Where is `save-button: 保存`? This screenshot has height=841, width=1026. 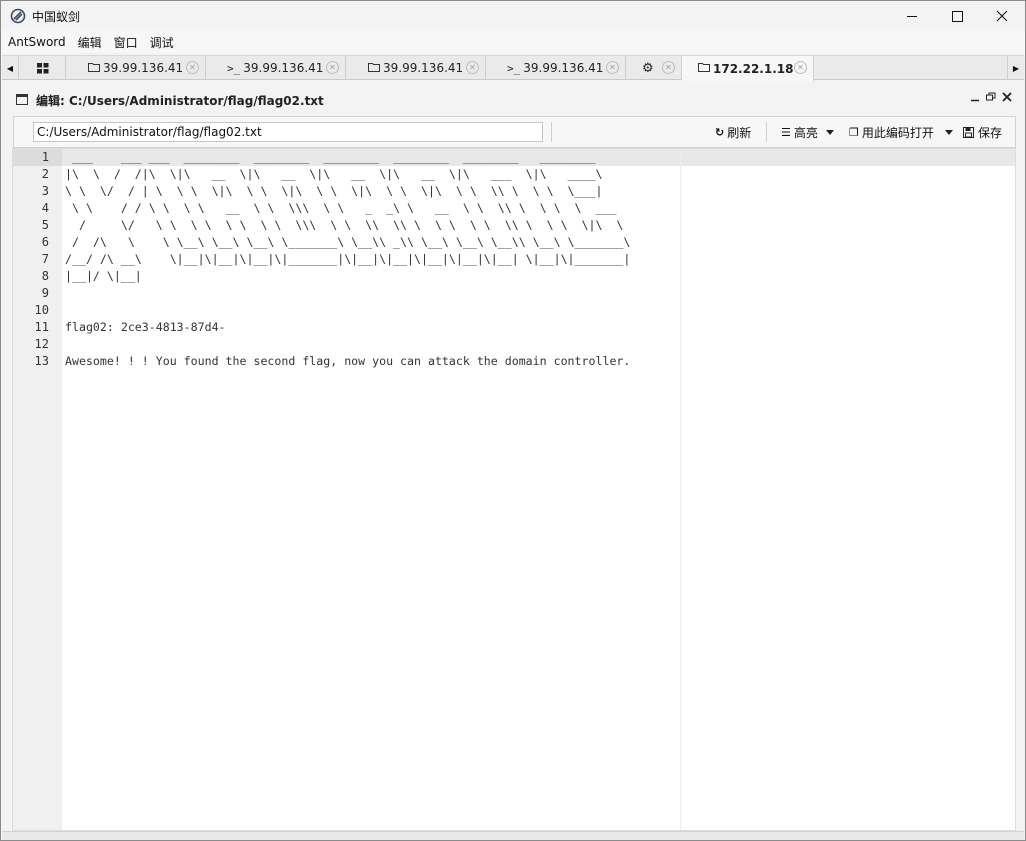
save-button: 保存 is located at coordinates (982, 132).